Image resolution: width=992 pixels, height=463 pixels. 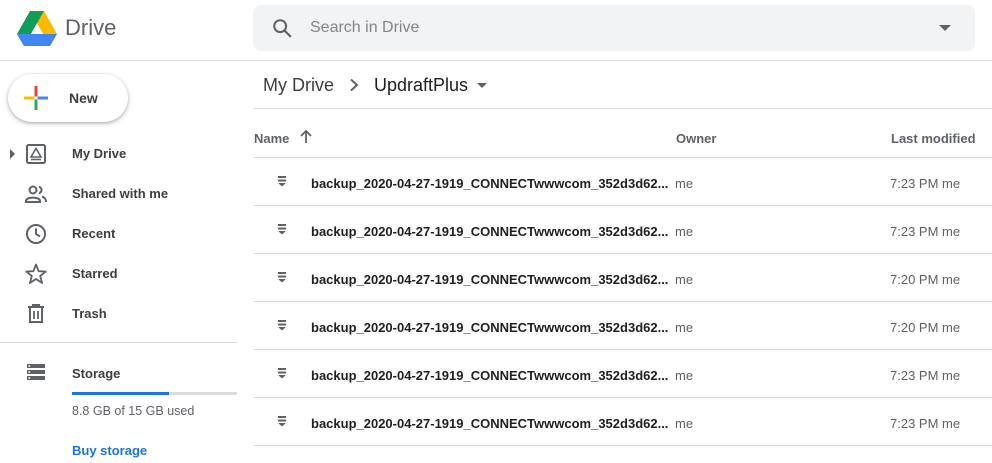 What do you see at coordinates (120, 314) in the screenshot?
I see `sidebar-item-trash: Trash` at bounding box center [120, 314].